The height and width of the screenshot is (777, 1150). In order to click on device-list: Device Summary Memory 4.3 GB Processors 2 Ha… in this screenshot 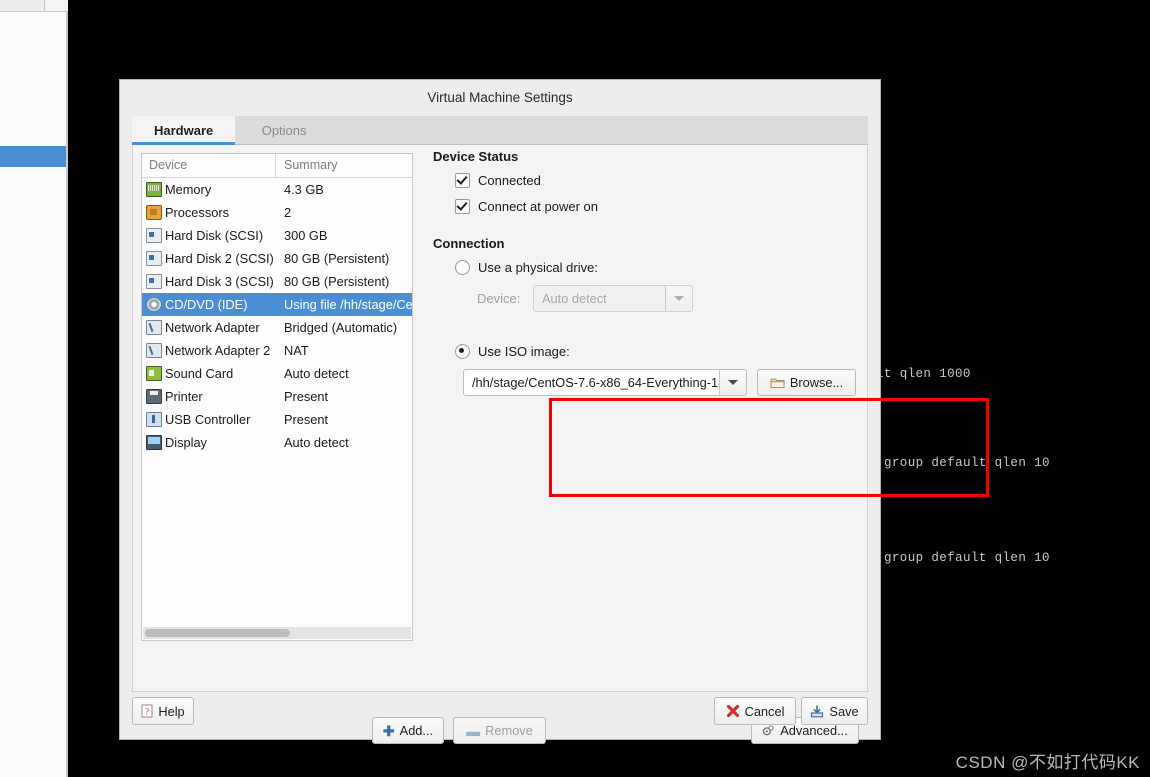, I will do `click(277, 397)`.